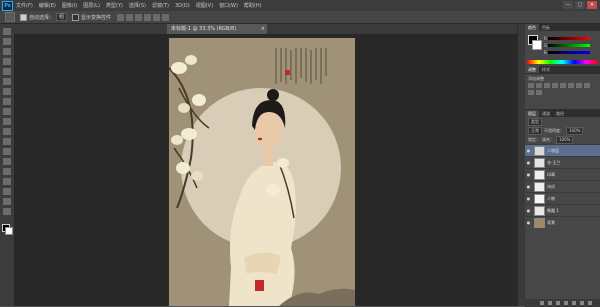 This screenshot has width=600, height=307. What do you see at coordinates (23, 17) in the screenshot?
I see `auto-select-checkbox` at bounding box center [23, 17].